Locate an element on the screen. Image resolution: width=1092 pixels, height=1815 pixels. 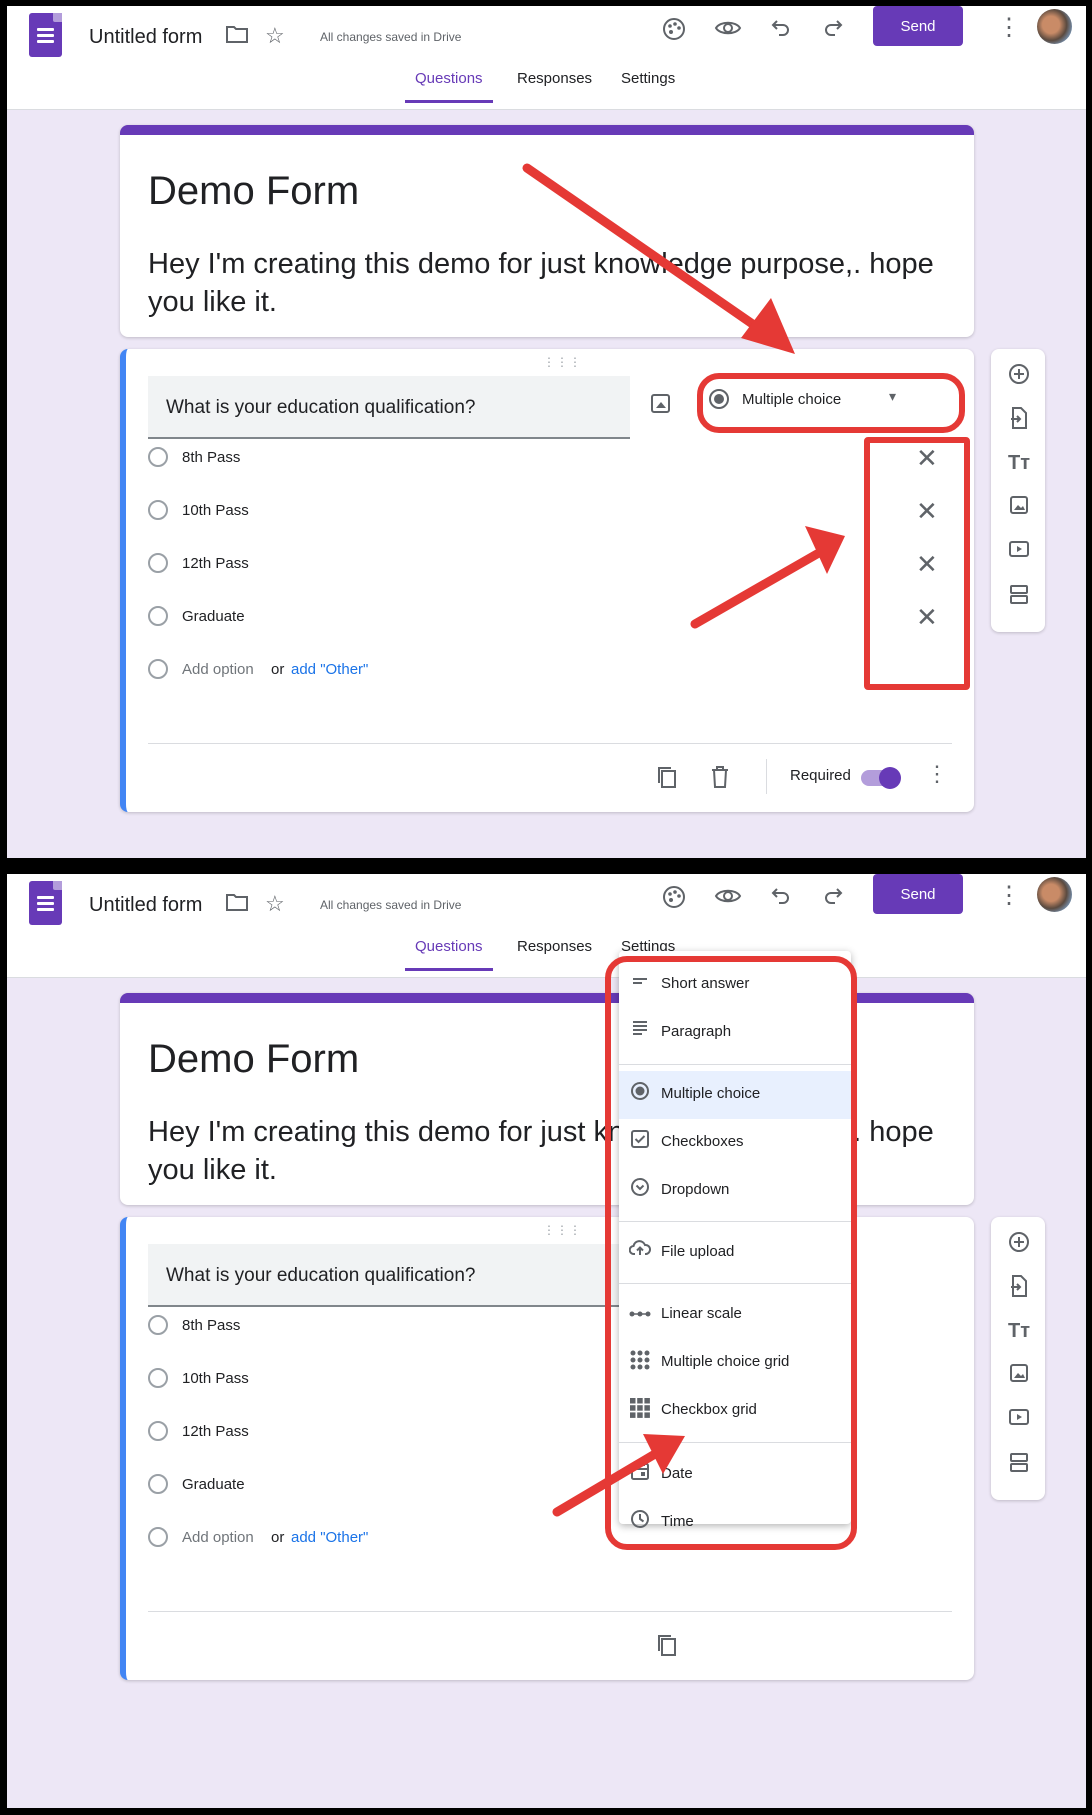
annotation-arrows is located at coordinates (683, 396).